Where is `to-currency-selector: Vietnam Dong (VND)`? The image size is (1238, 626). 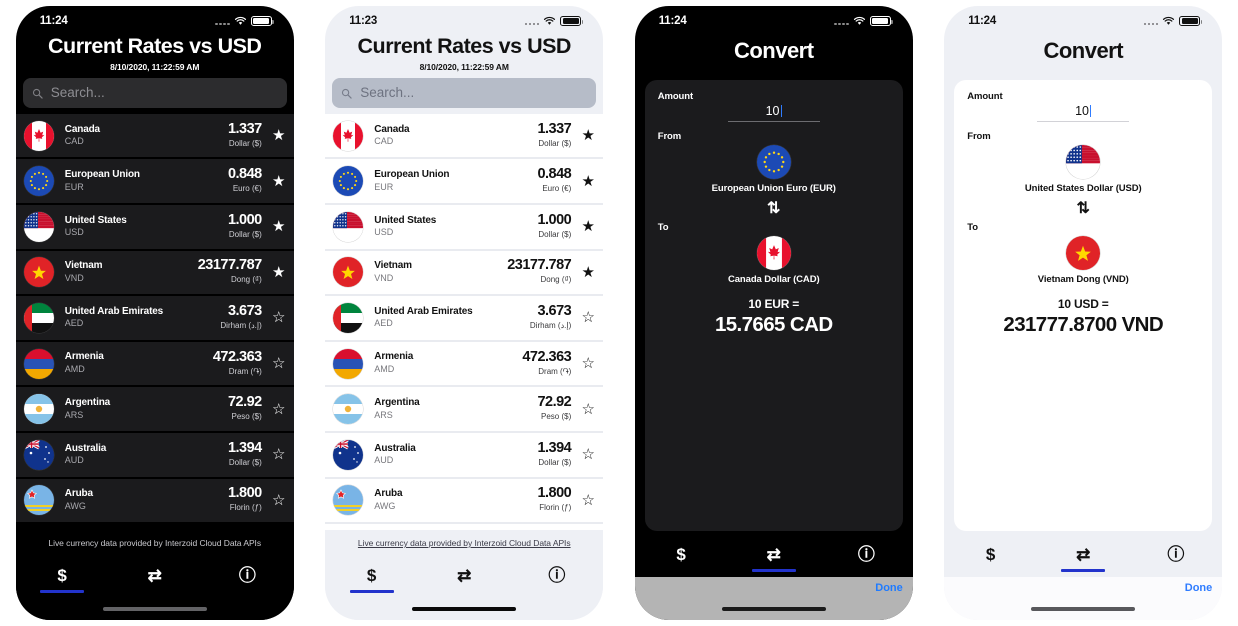
to-currency-selector: Vietnam Dong (VND) is located at coordinates (1083, 260).